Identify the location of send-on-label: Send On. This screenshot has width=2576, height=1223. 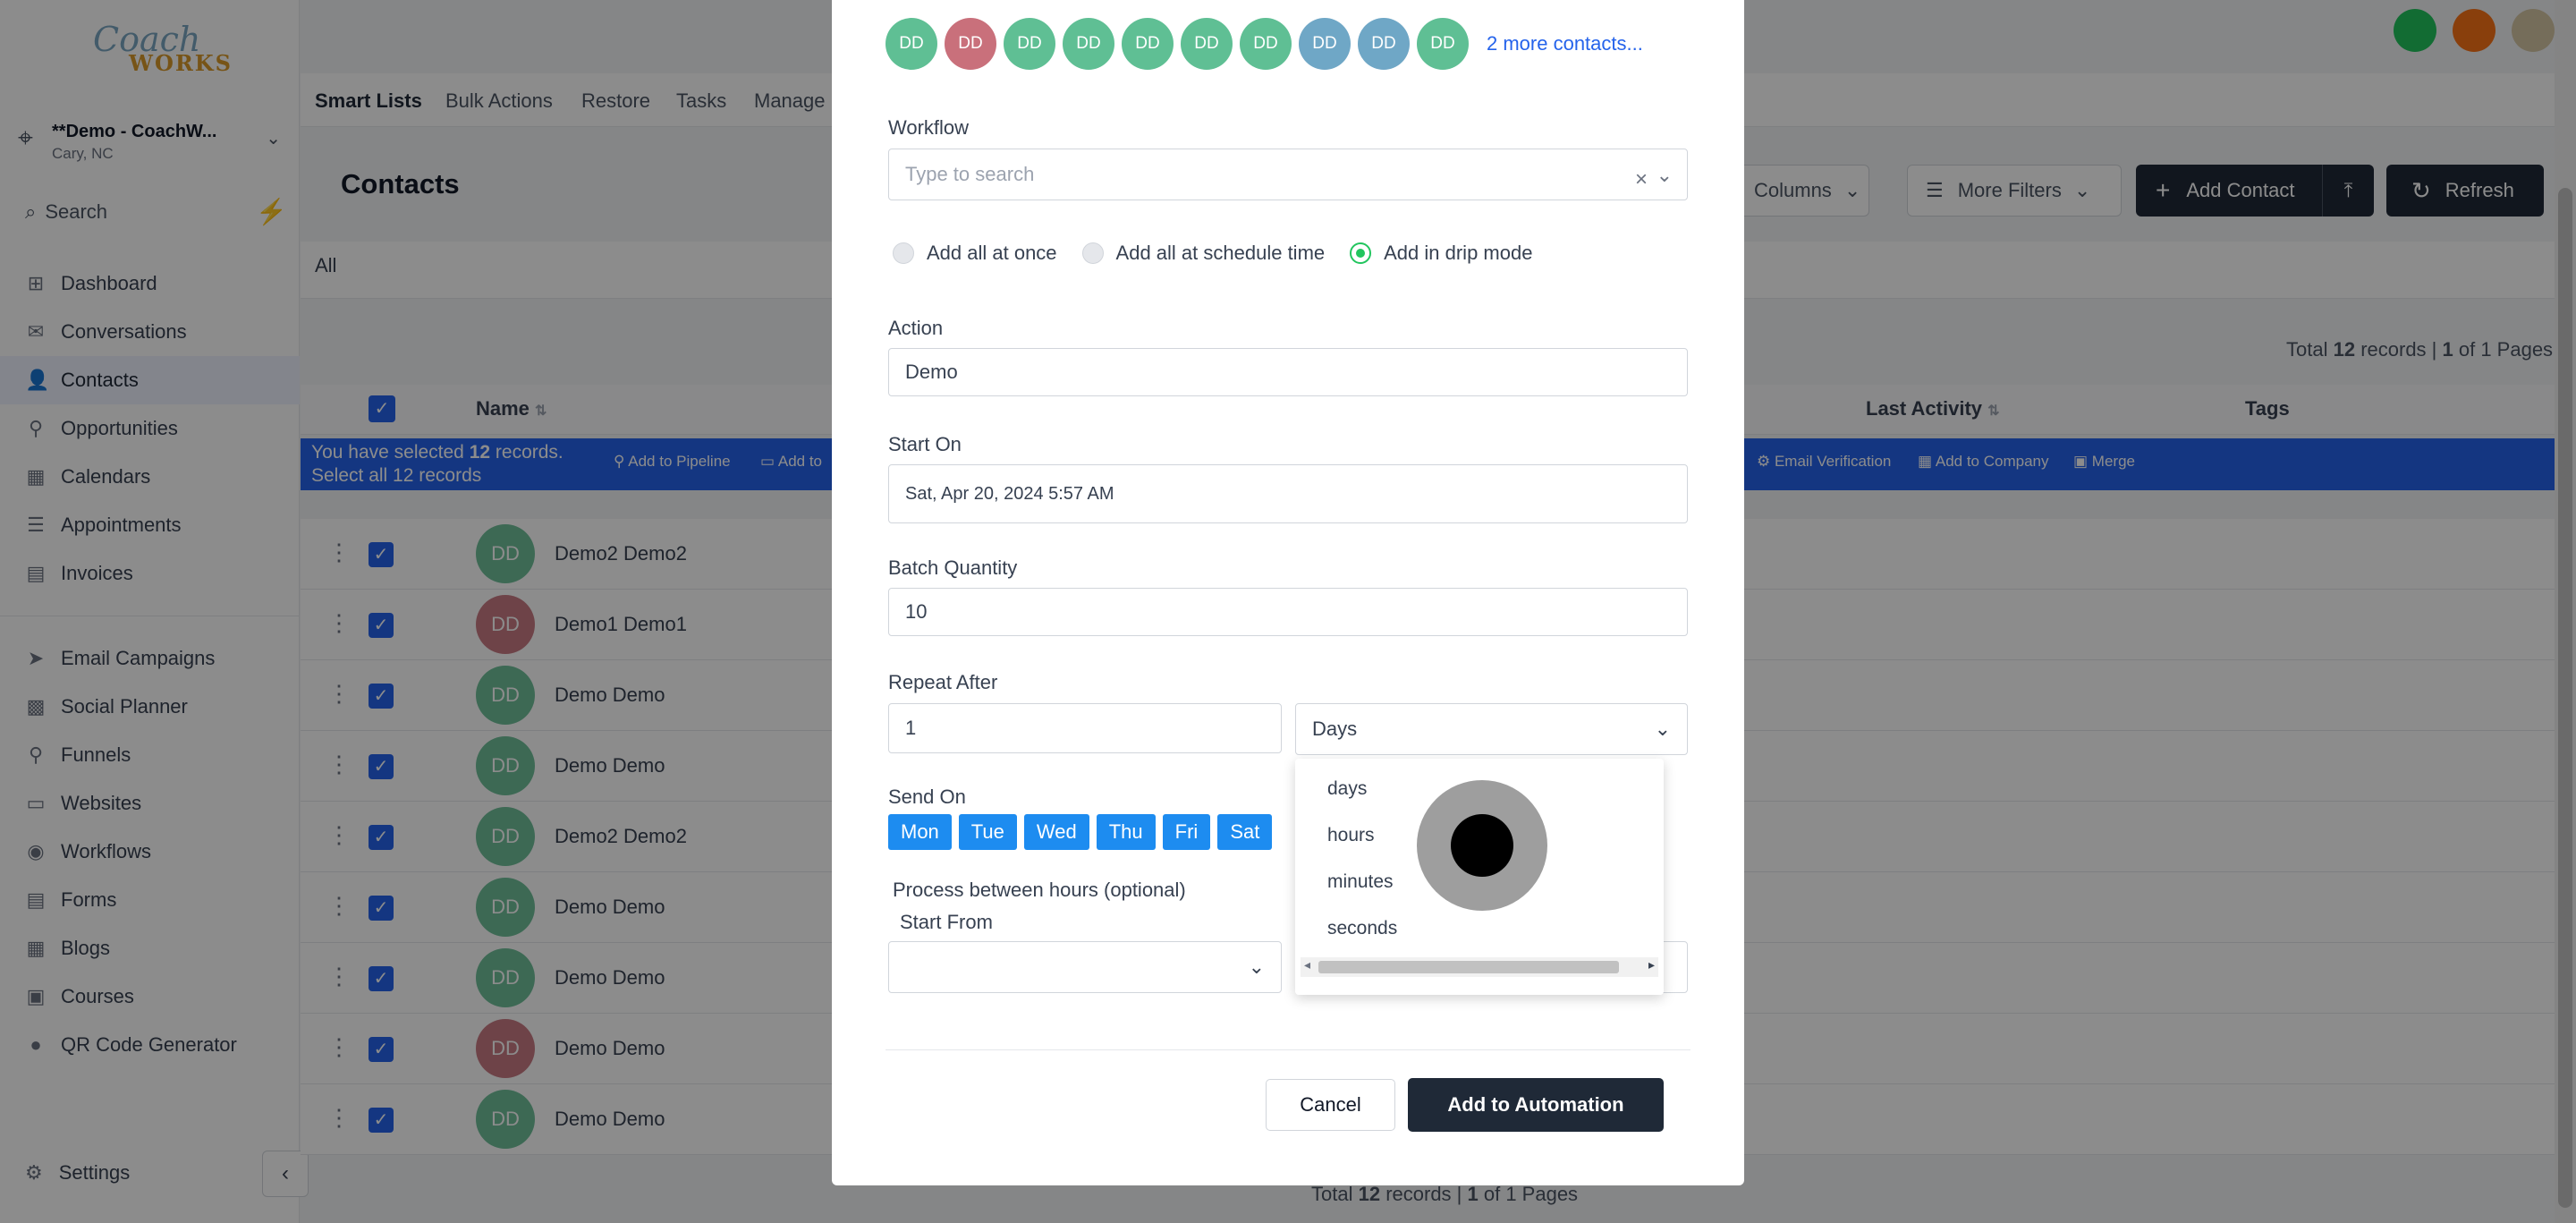
(927, 797).